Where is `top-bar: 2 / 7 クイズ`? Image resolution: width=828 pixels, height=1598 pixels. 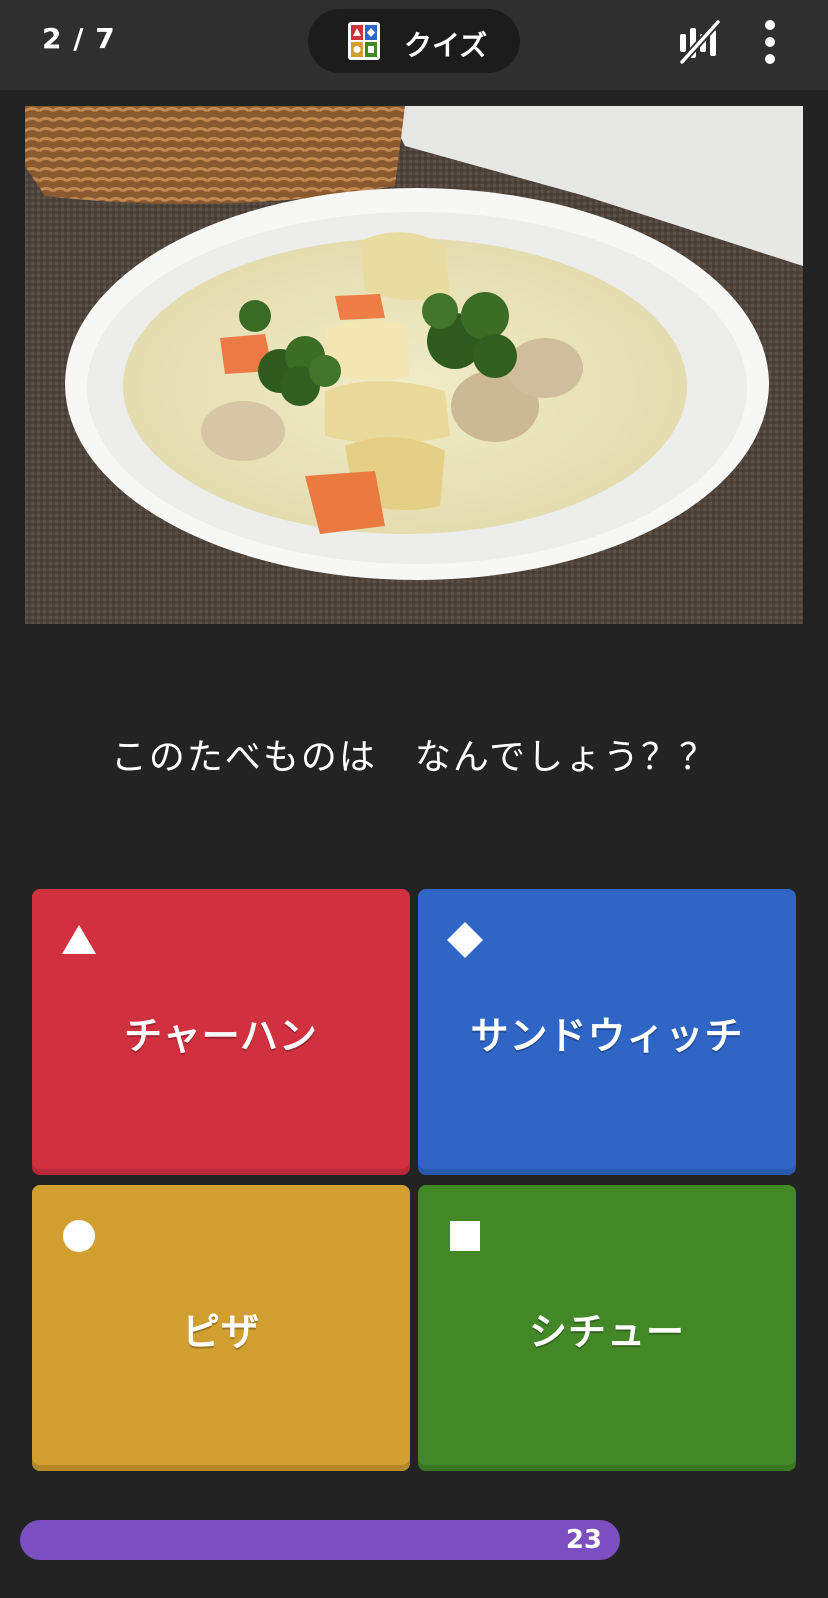 top-bar: 2 / 7 クイズ is located at coordinates (414, 45).